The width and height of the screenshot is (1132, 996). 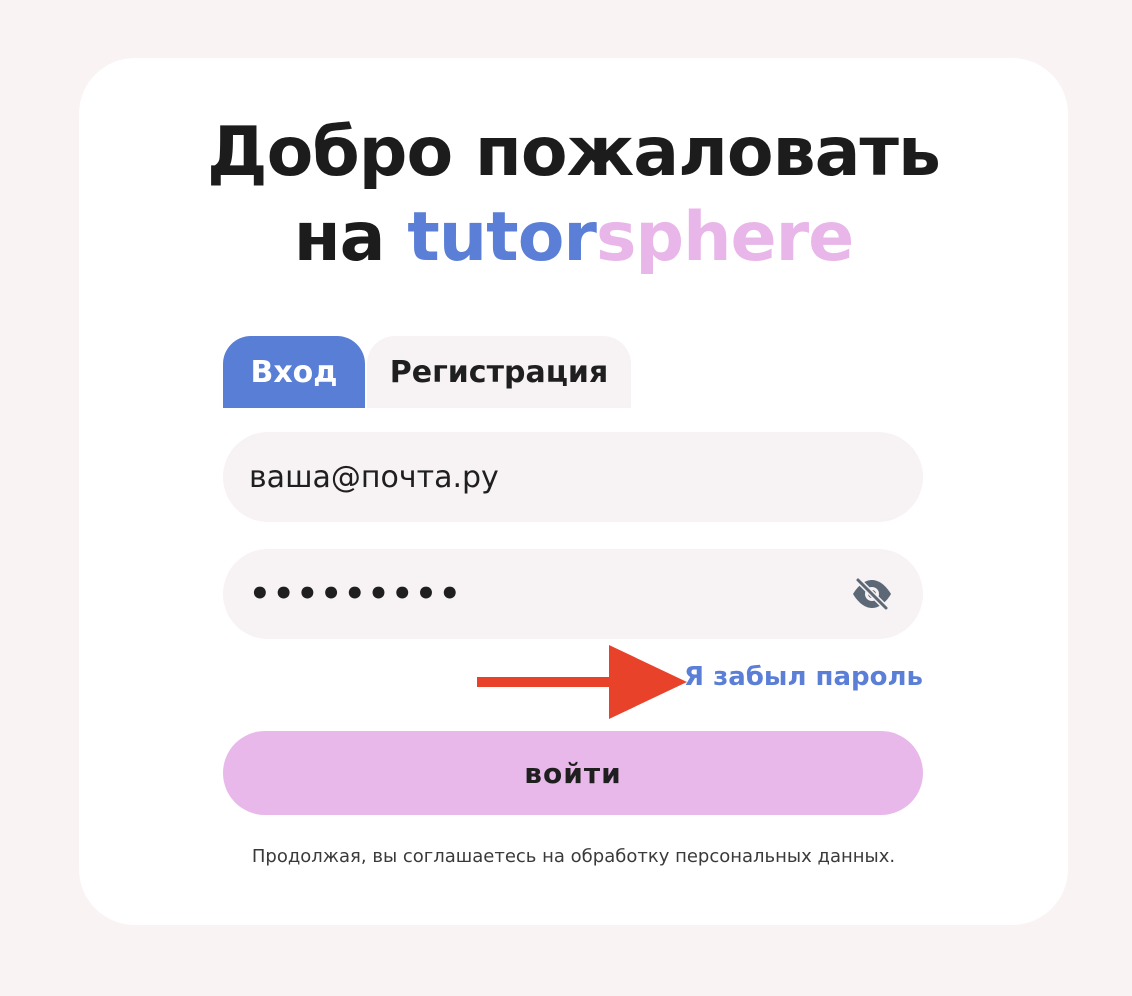 I want to click on brand-part-sphere: sphere, so click(x=724, y=237).